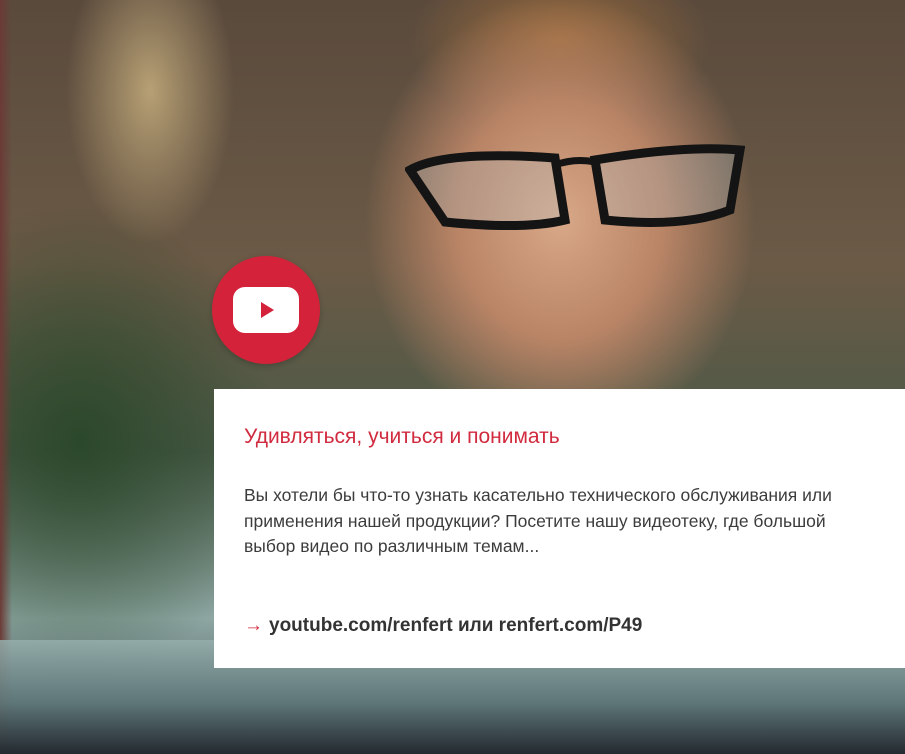 The width and height of the screenshot is (905, 754). What do you see at coordinates (253, 625) in the screenshot?
I see `arrow-right-icon: →` at bounding box center [253, 625].